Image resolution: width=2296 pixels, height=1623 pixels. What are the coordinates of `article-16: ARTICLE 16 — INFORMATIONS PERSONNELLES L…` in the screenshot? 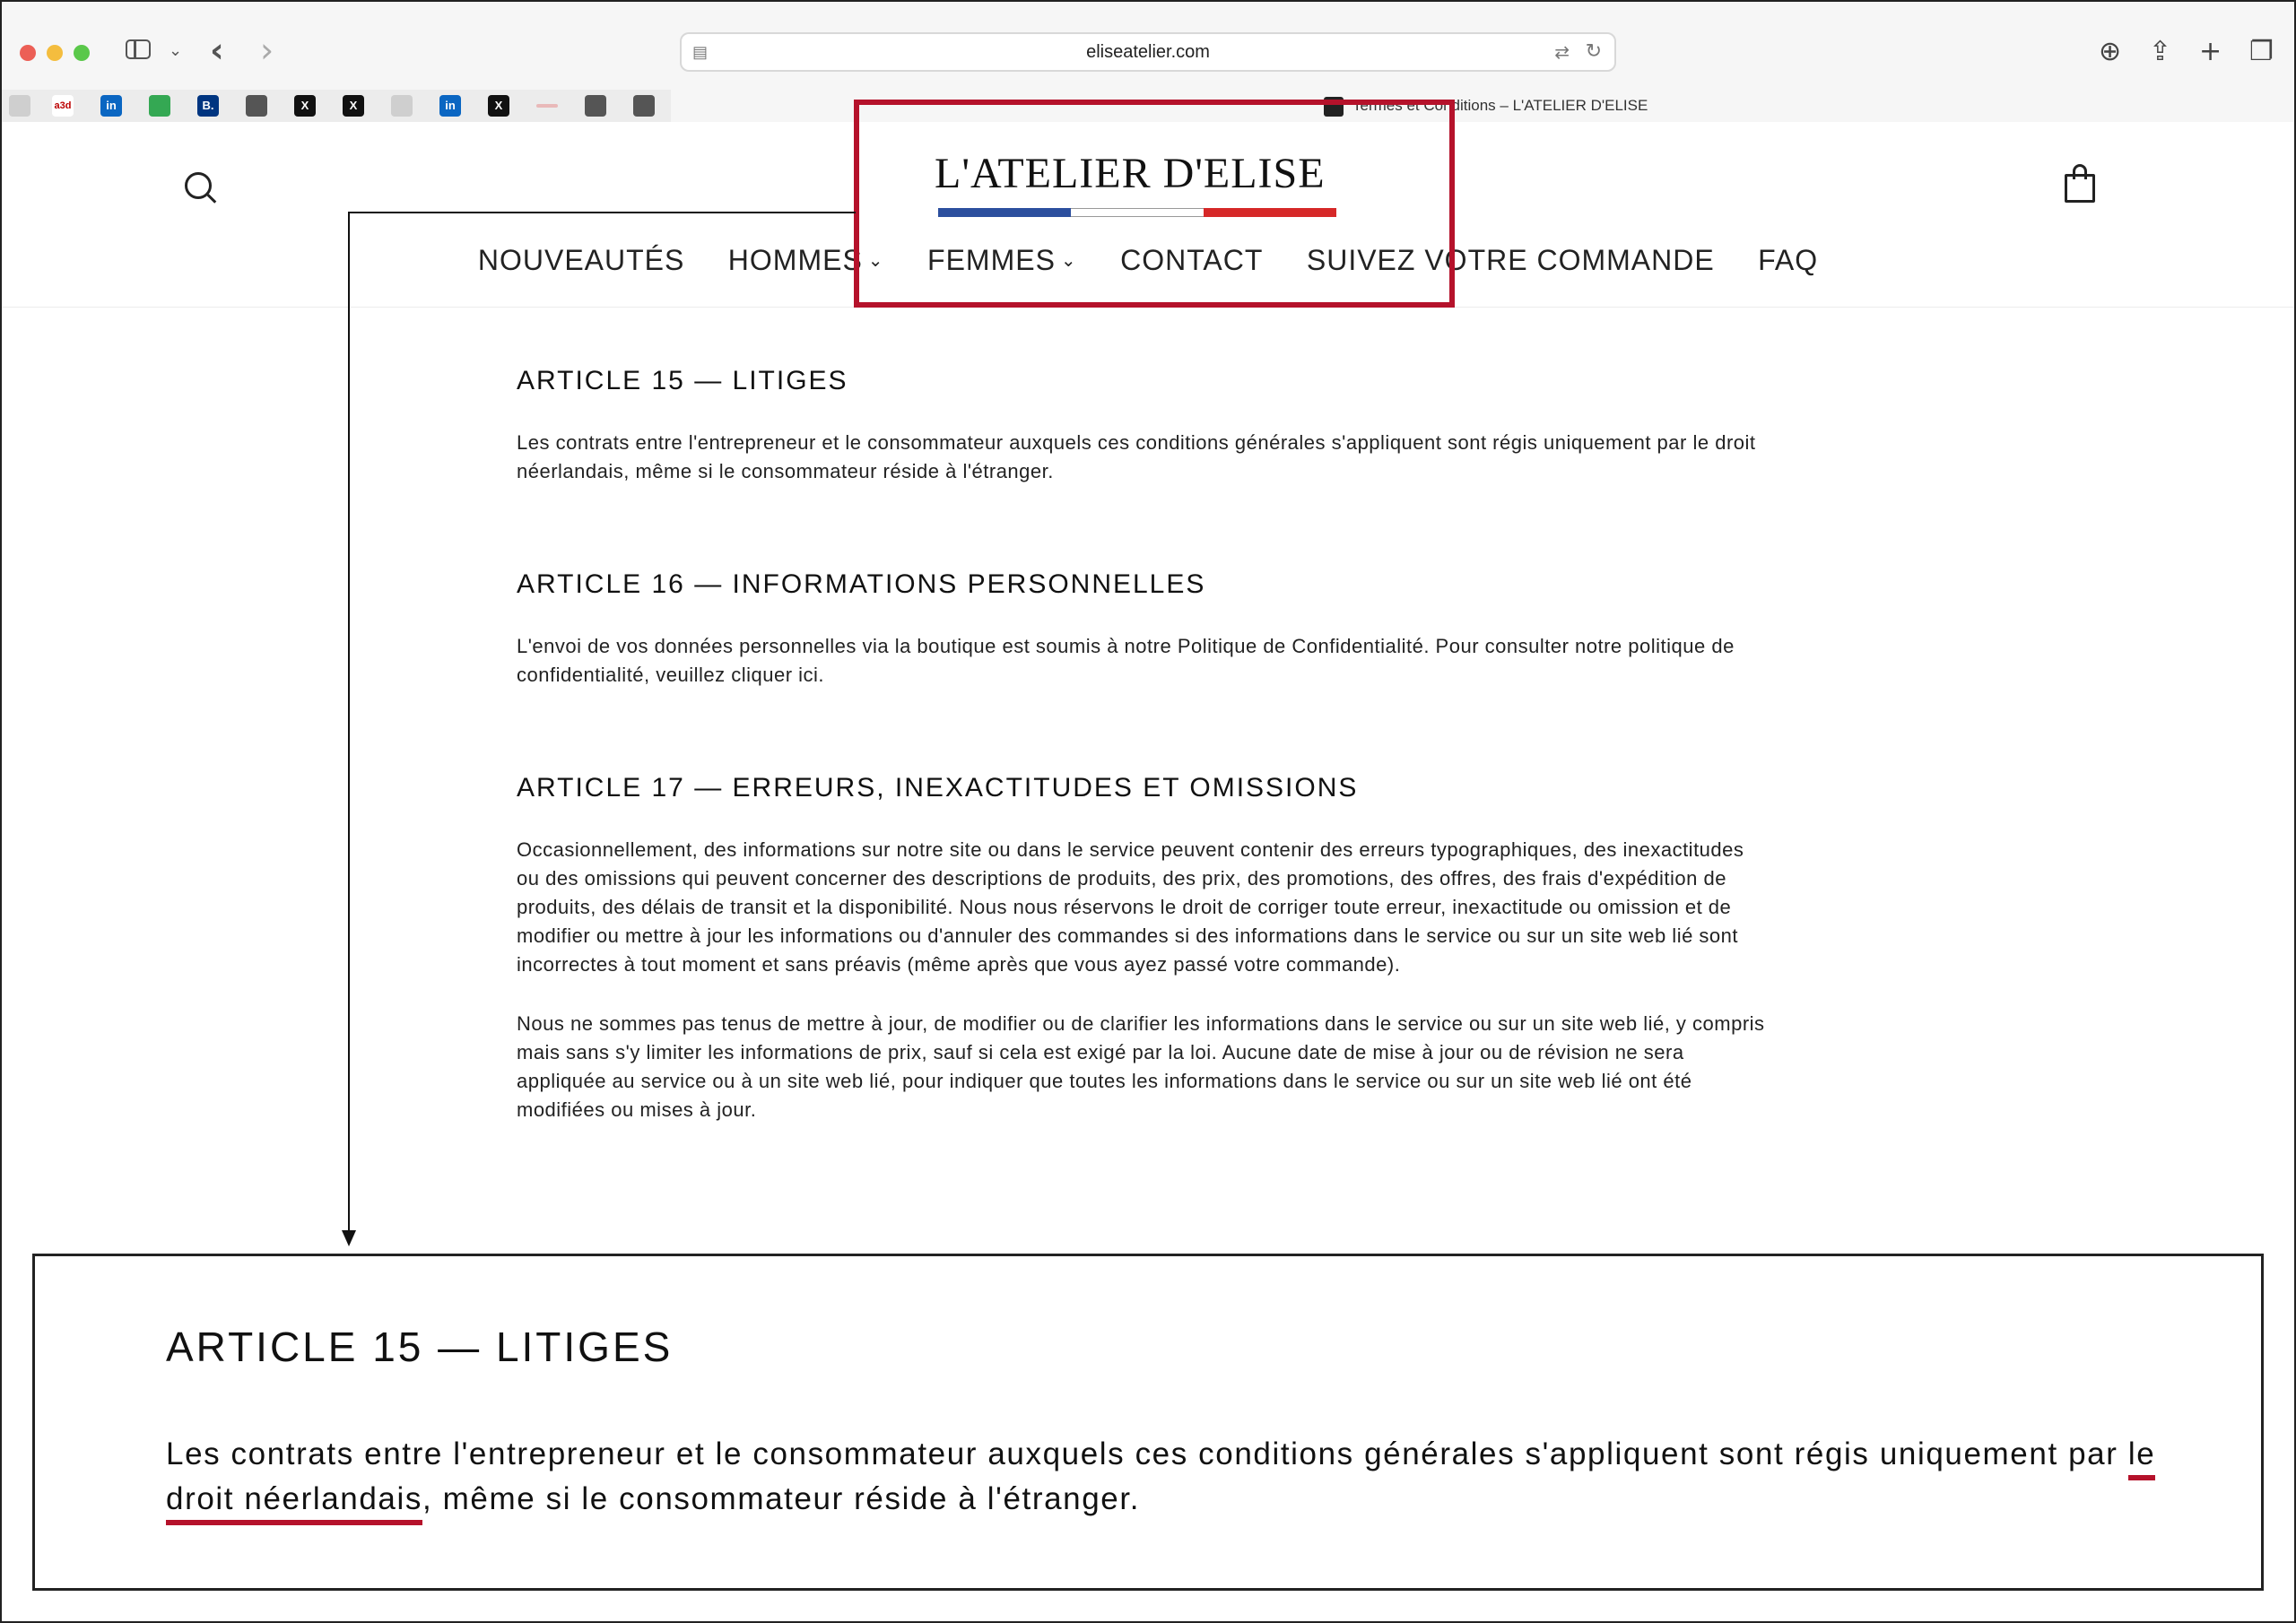 It's located at (1144, 629).